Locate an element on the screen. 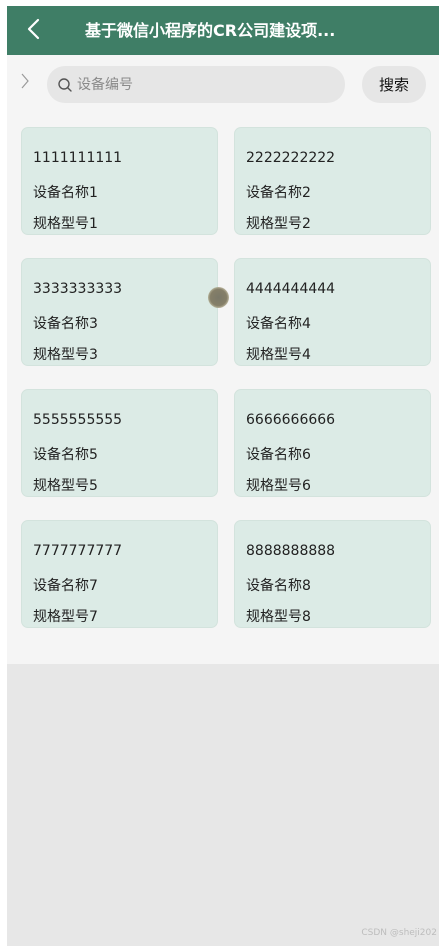 This screenshot has height=946, width=439. device-model: 规格型号1 is located at coordinates (65, 224).